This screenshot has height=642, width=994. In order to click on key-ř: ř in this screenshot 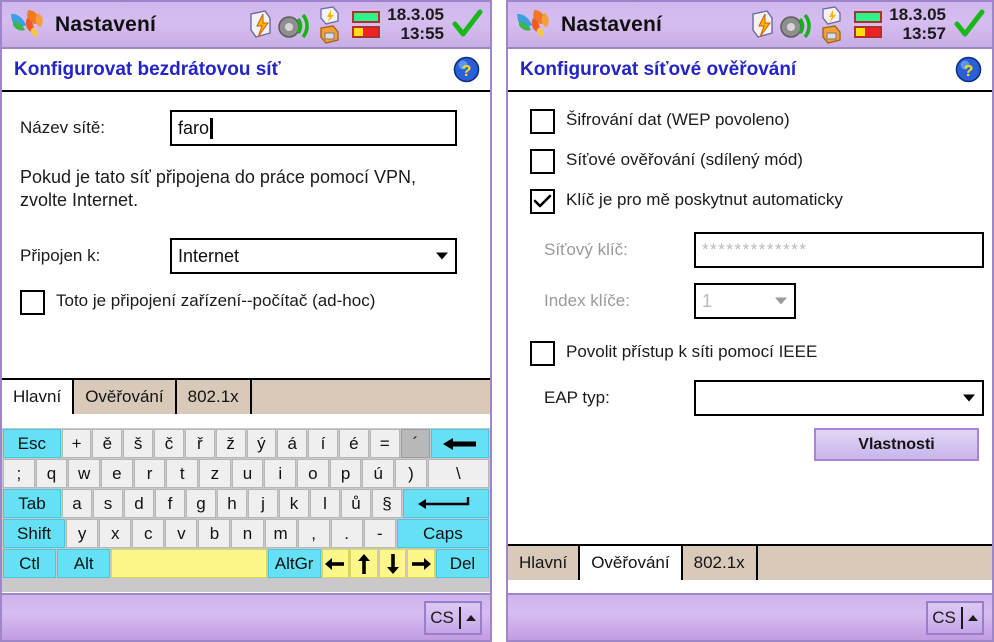, I will do `click(199, 443)`.